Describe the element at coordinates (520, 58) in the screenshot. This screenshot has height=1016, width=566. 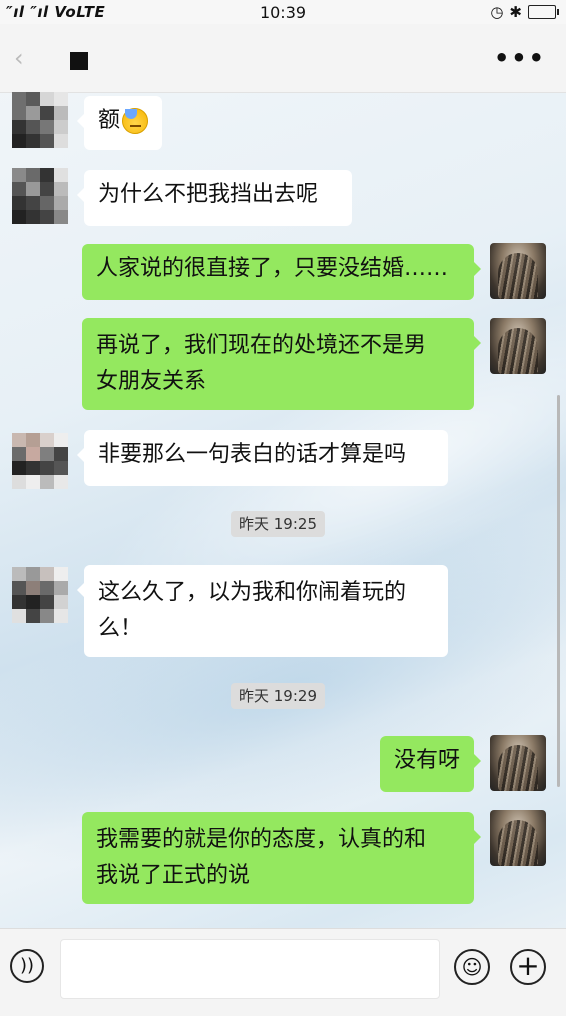
I see `more-options-button: •••` at that location.